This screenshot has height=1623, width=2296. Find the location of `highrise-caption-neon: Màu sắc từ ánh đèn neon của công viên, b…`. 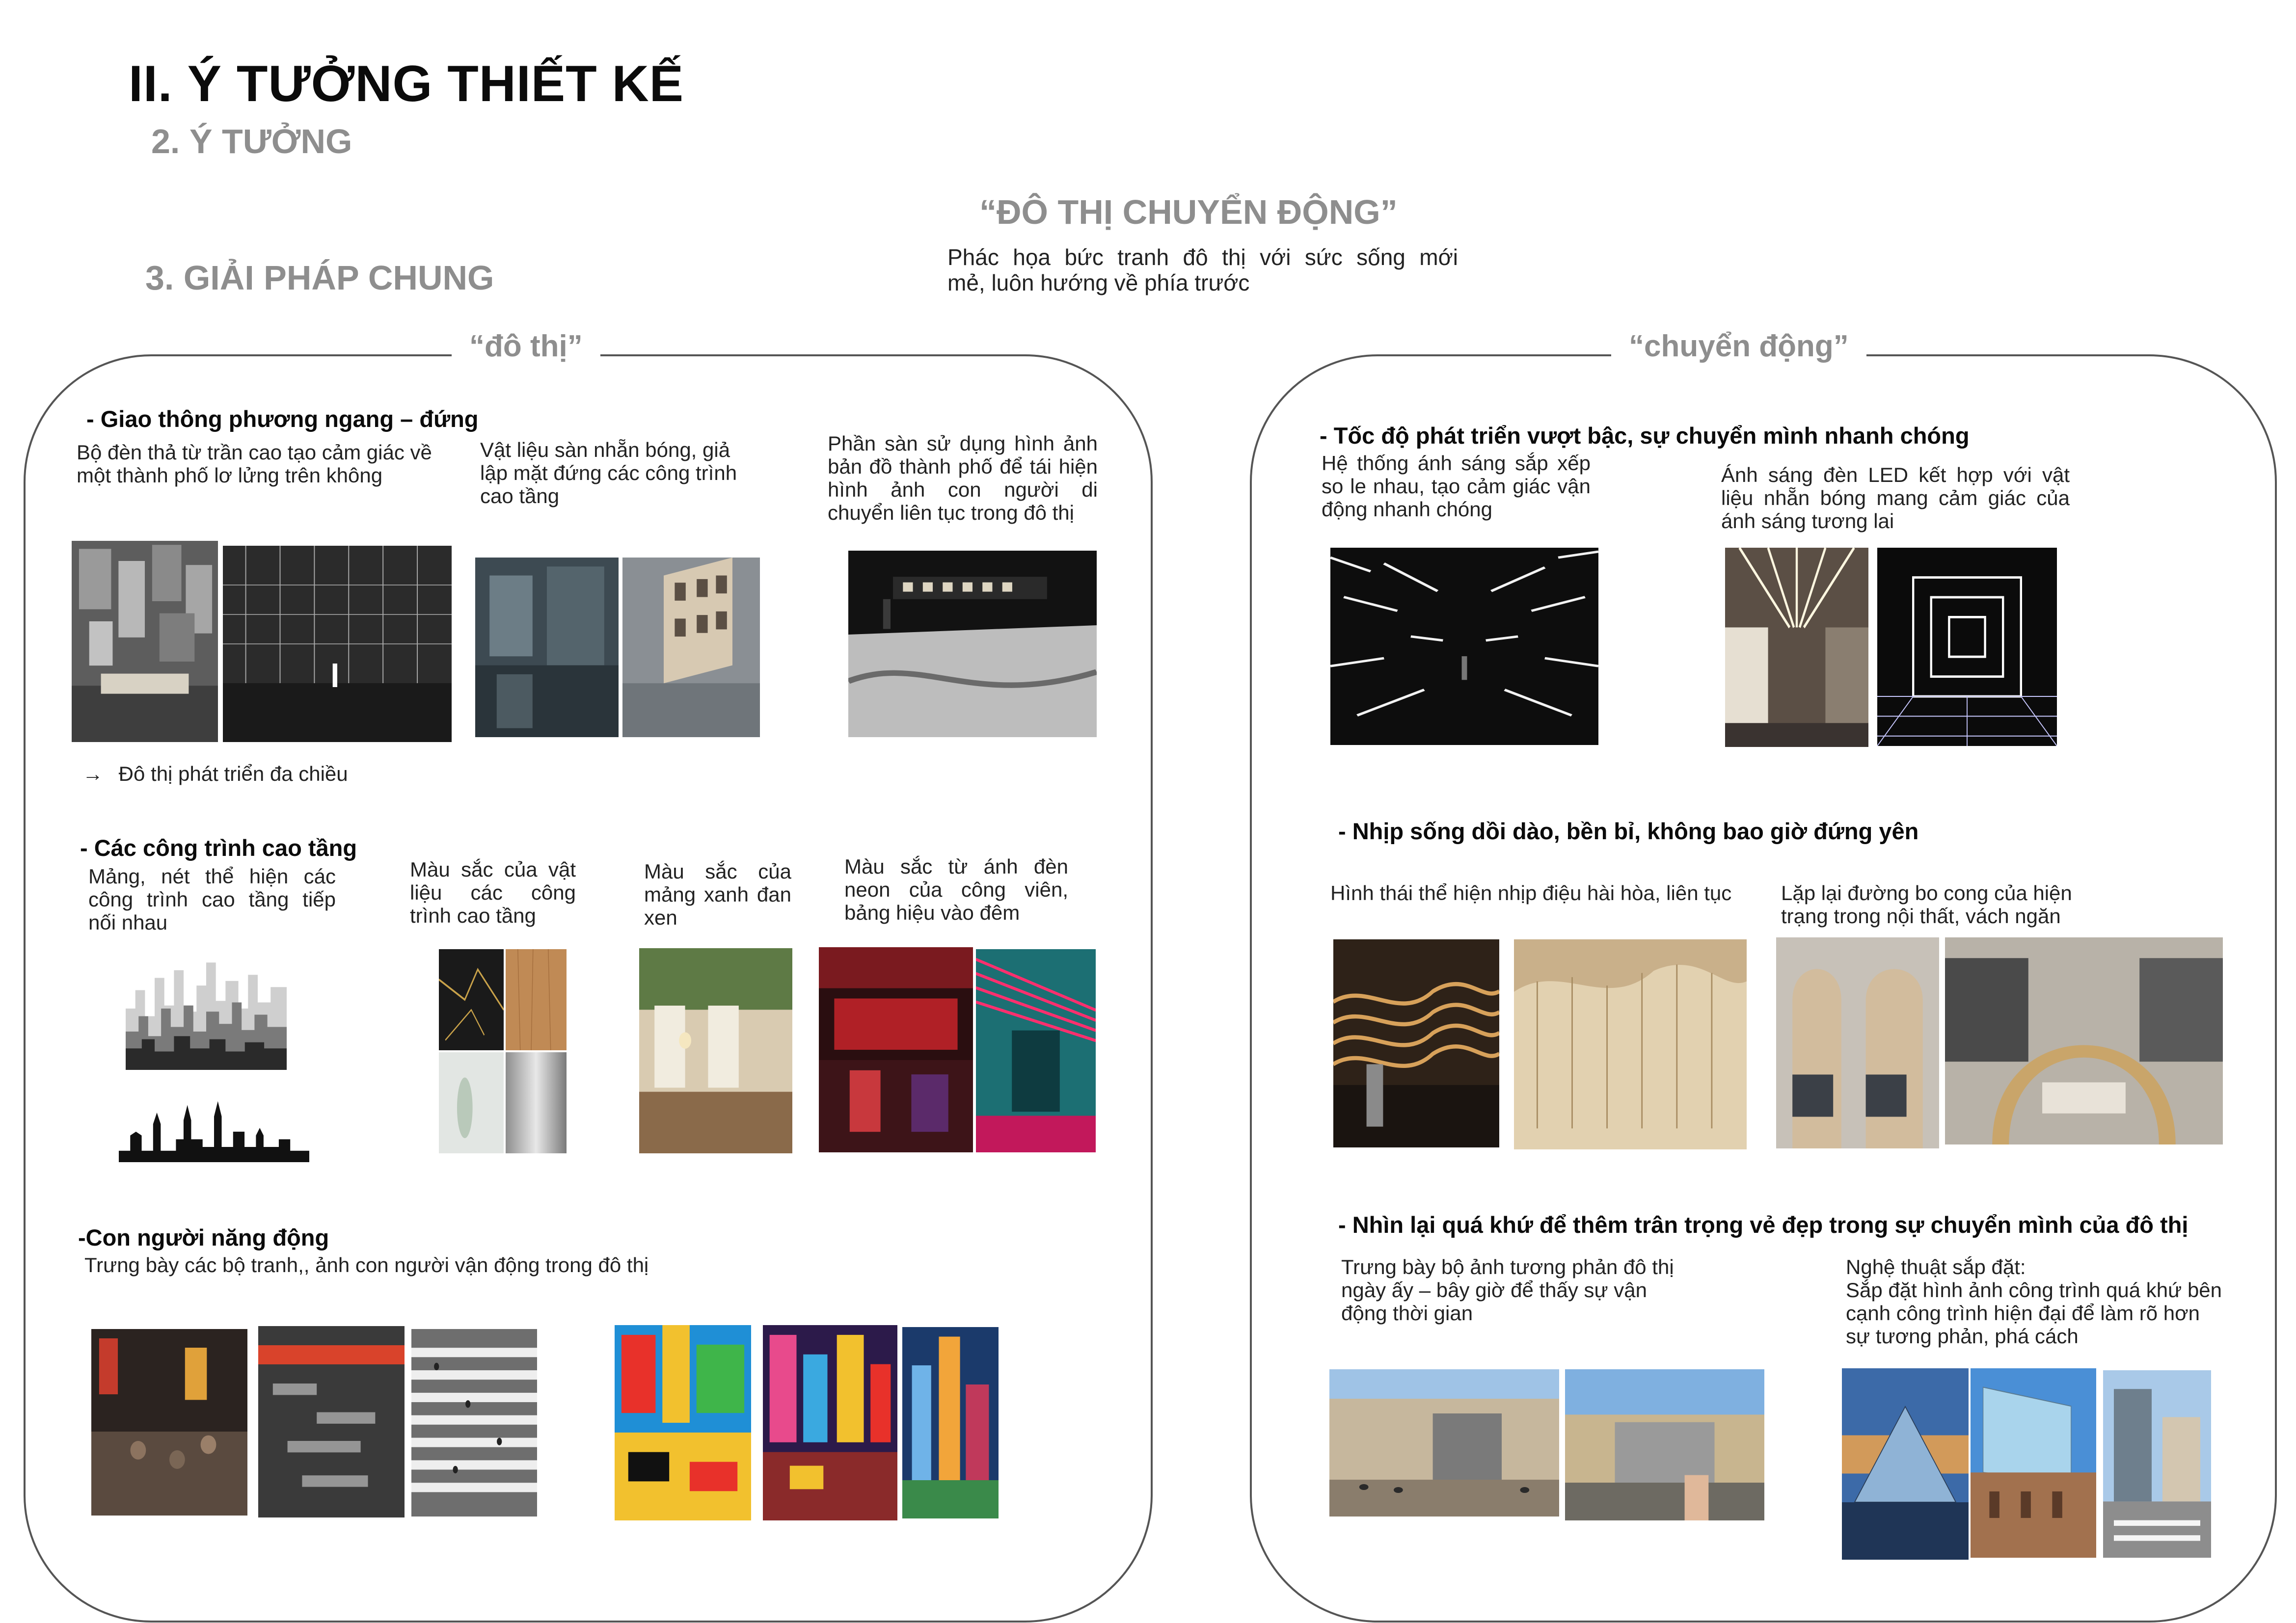

highrise-caption-neon: Màu sắc từ ánh đèn neon của công viên, b… is located at coordinates (956, 889).